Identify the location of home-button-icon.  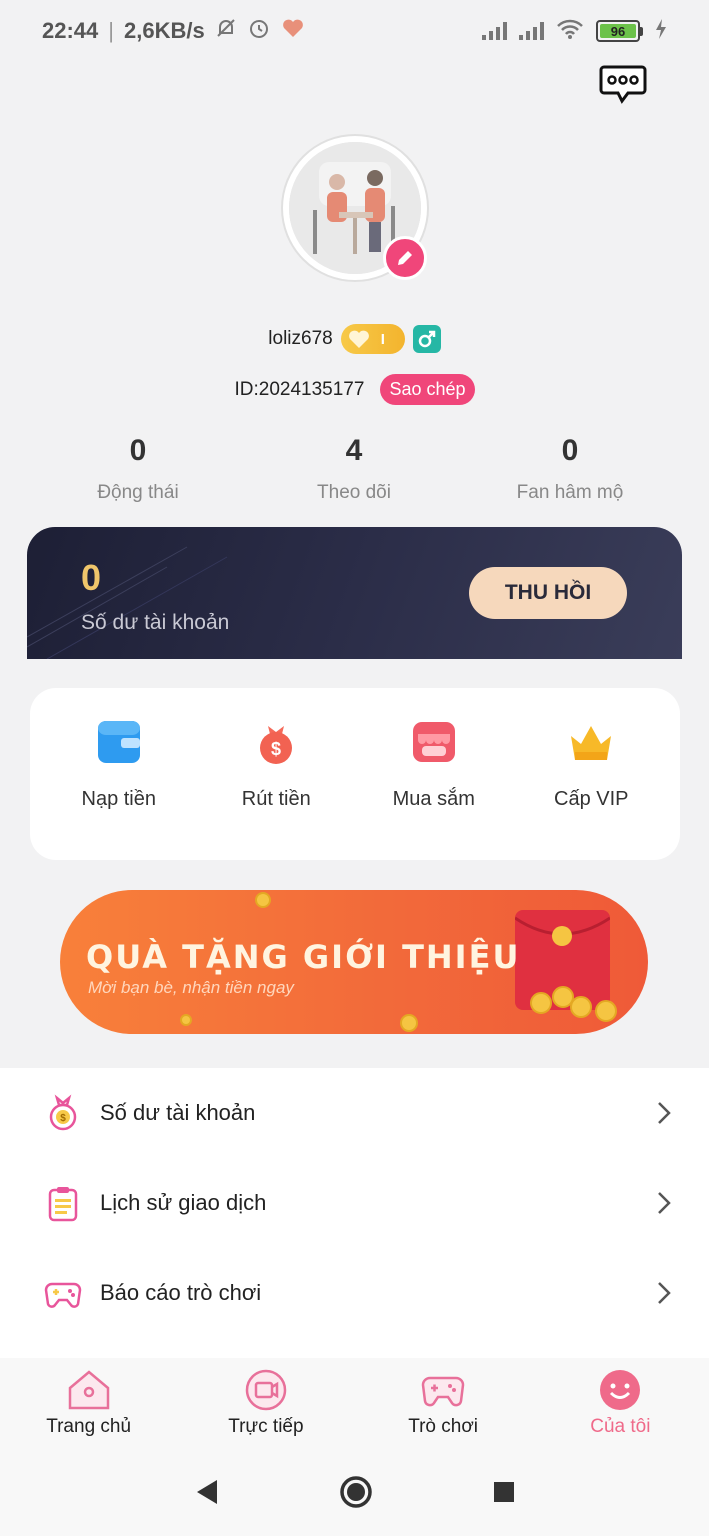
(356, 1492).